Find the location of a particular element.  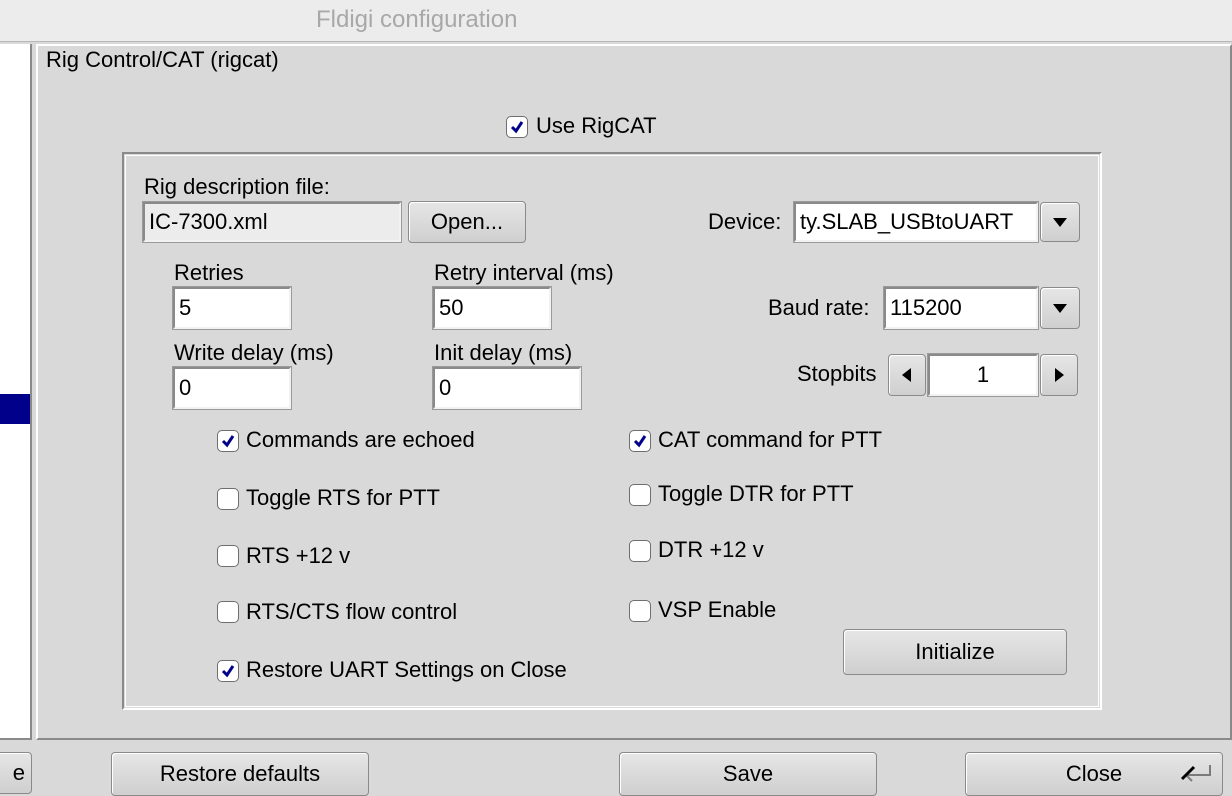

return-key-icon is located at coordinates (1195, 773).